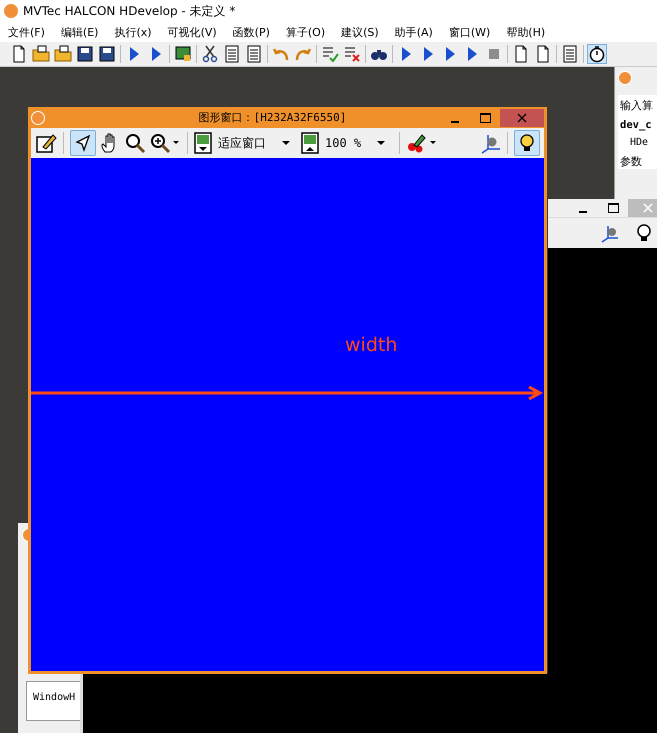  Describe the element at coordinates (371, 345) in the screenshot. I see `canvas-label: width` at that location.